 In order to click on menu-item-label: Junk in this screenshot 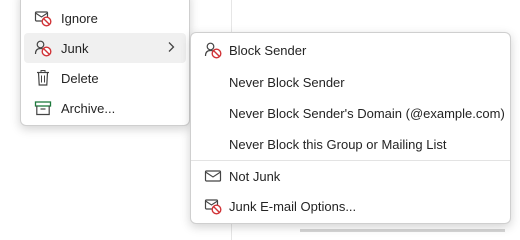, I will do `click(75, 48)`.